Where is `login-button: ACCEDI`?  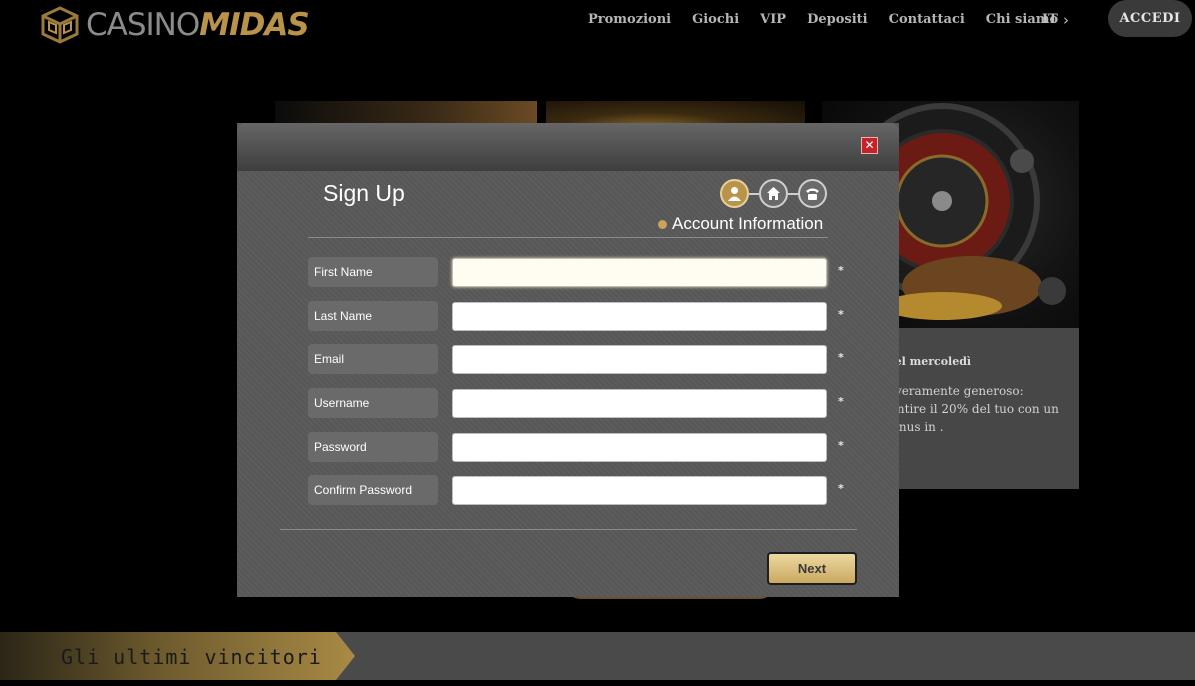
login-button: ACCEDI is located at coordinates (1150, 18).